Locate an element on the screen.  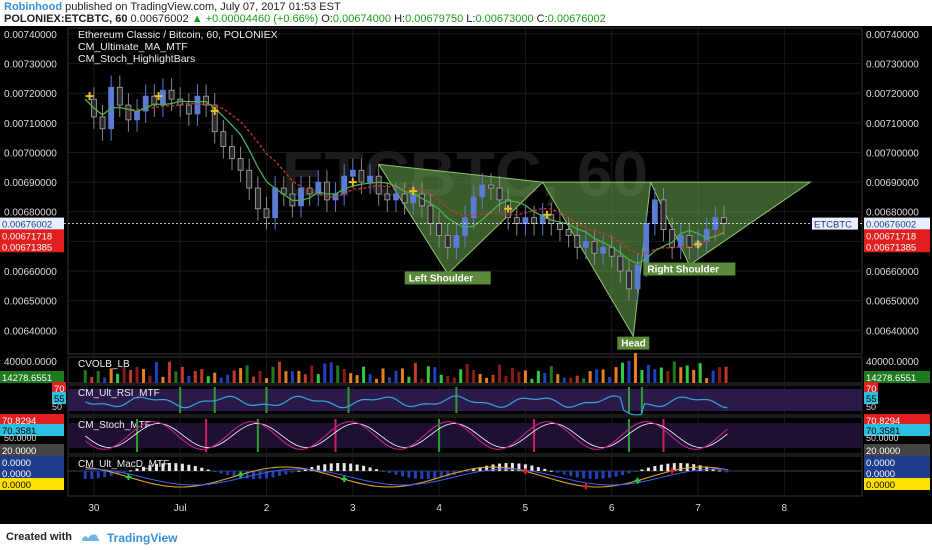
stoch-tick-50-right: 50.0000 is located at coordinates (882, 438).